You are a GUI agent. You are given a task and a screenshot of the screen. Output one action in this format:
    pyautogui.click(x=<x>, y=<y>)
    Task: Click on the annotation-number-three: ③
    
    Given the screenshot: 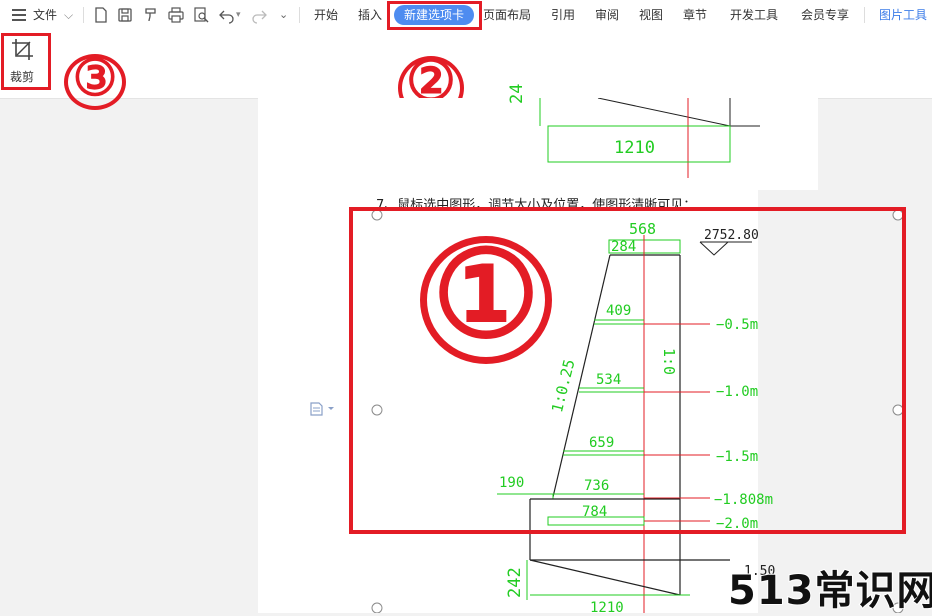 What is the action you would take?
    pyautogui.click(x=95, y=77)
    